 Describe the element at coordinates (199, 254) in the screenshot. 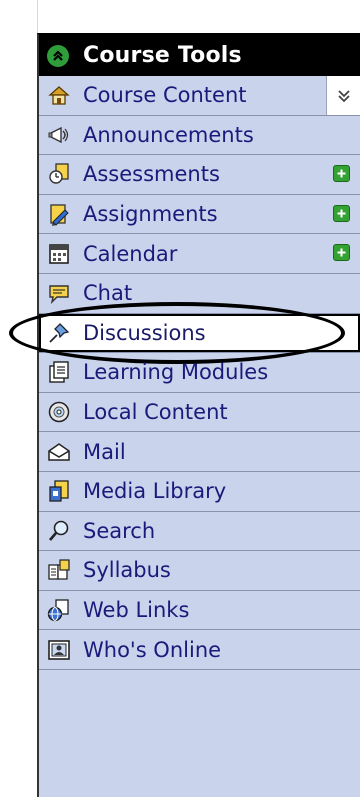

I see `menu-item-calendar: Calendar` at that location.